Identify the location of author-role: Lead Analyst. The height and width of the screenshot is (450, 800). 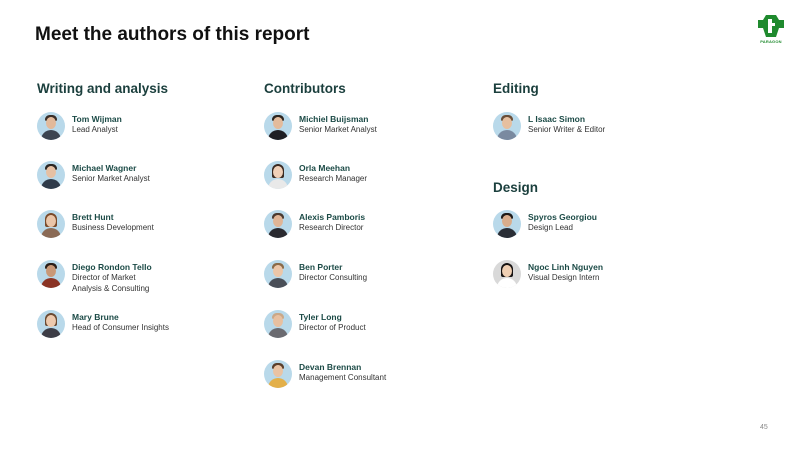
(95, 129).